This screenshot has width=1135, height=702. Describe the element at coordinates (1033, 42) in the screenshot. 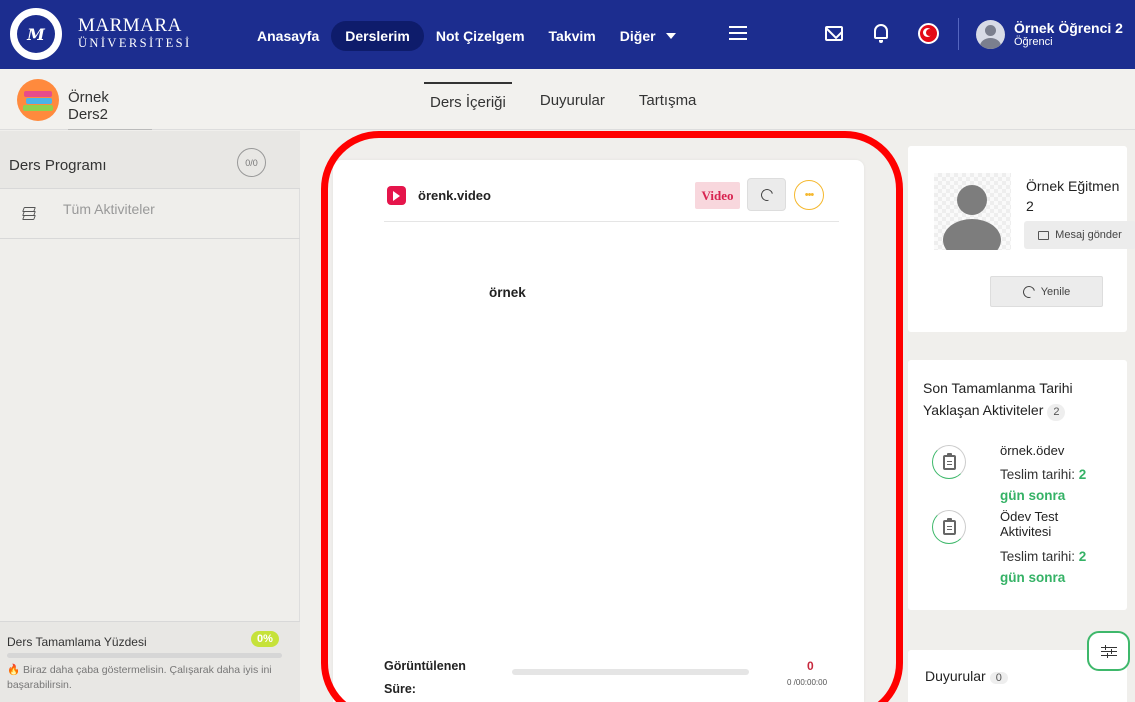

I see `user-role: Öğrenci` at that location.